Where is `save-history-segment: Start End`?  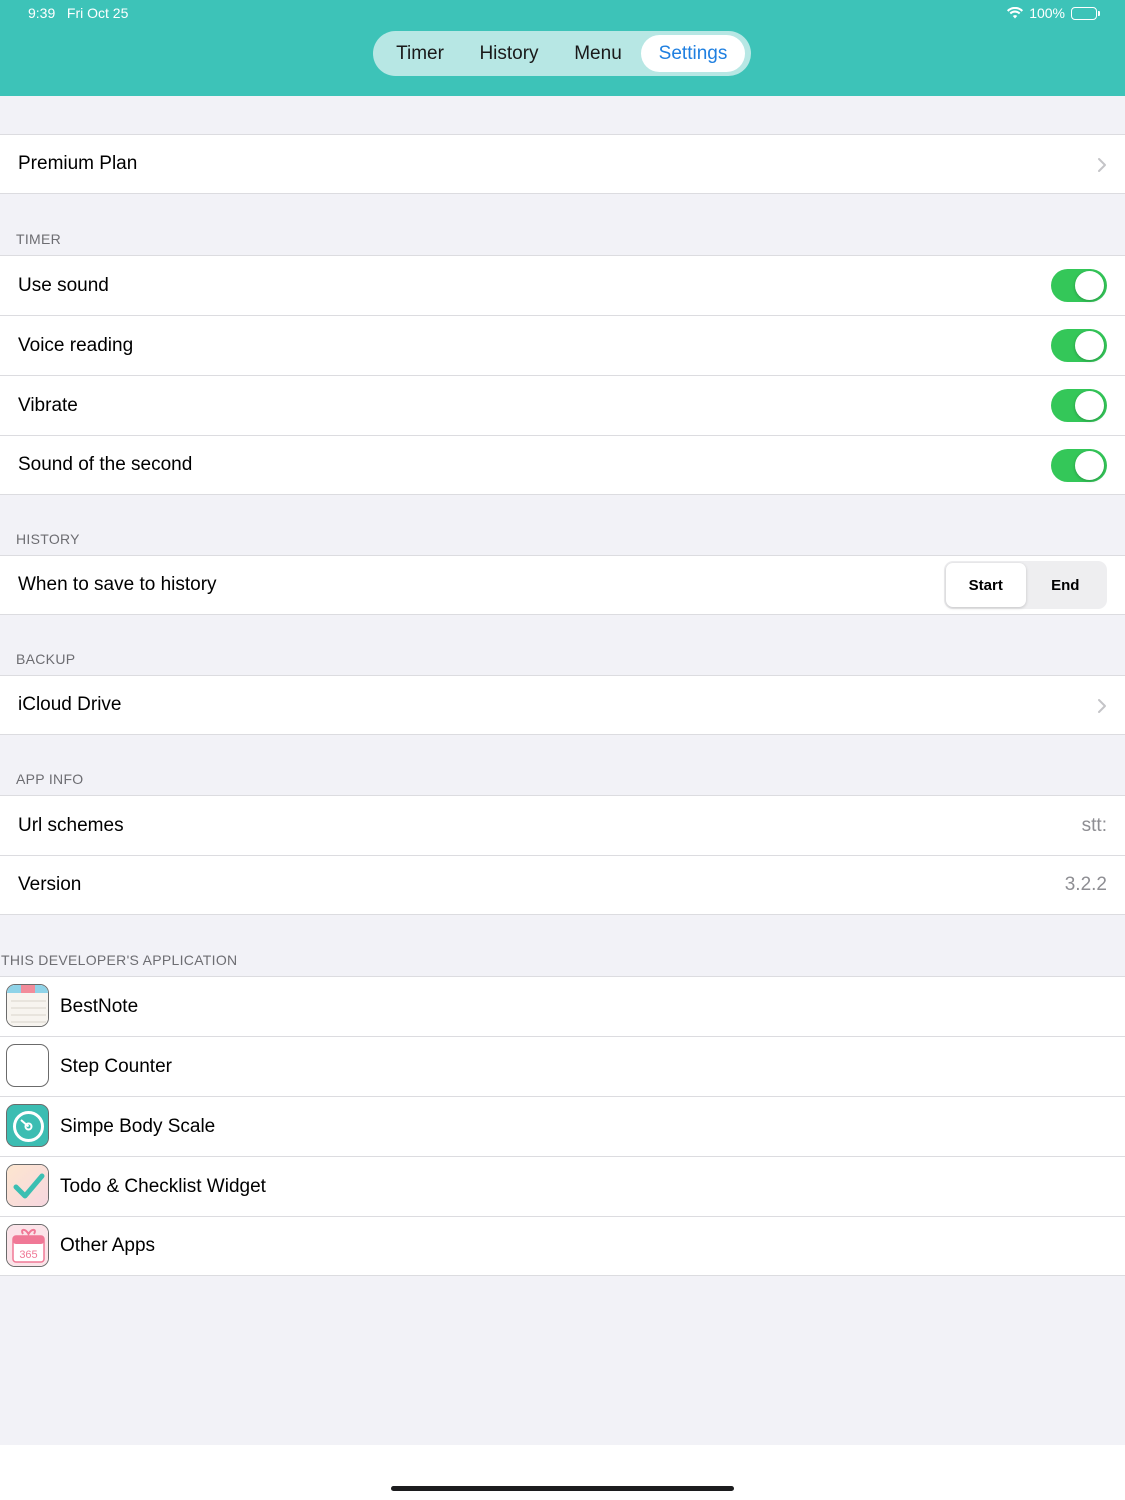 save-history-segment: Start End is located at coordinates (1025, 585).